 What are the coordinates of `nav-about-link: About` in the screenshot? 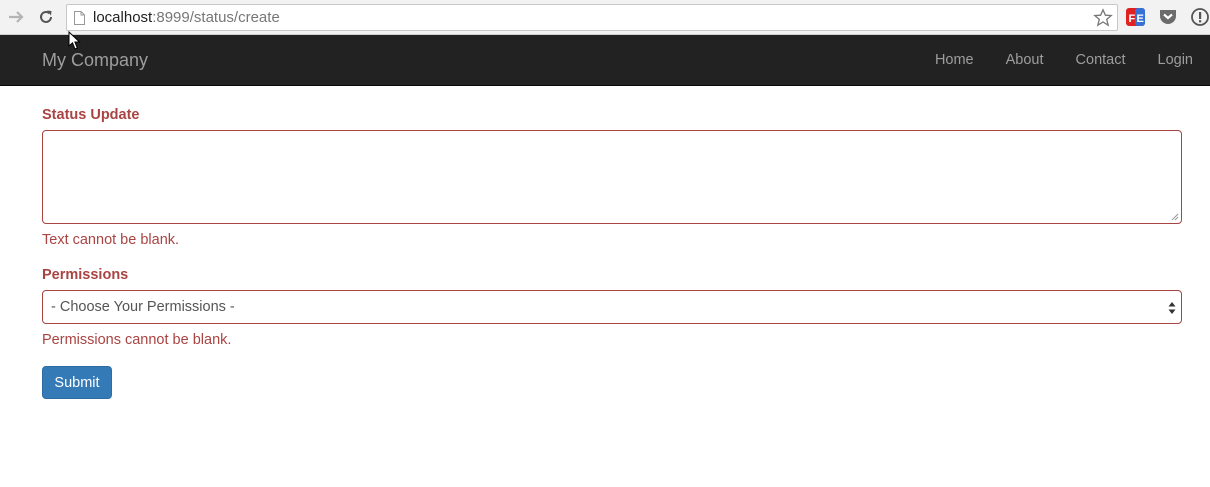 It's located at (1025, 60).